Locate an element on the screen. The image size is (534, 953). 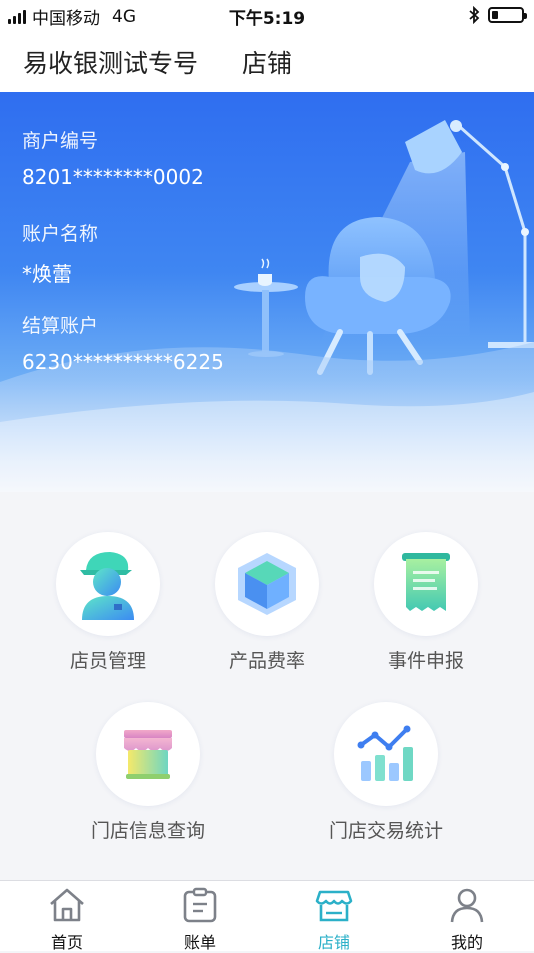
merchant-number-block: 商户编号 8201********0002 is located at coordinates (113, 157).